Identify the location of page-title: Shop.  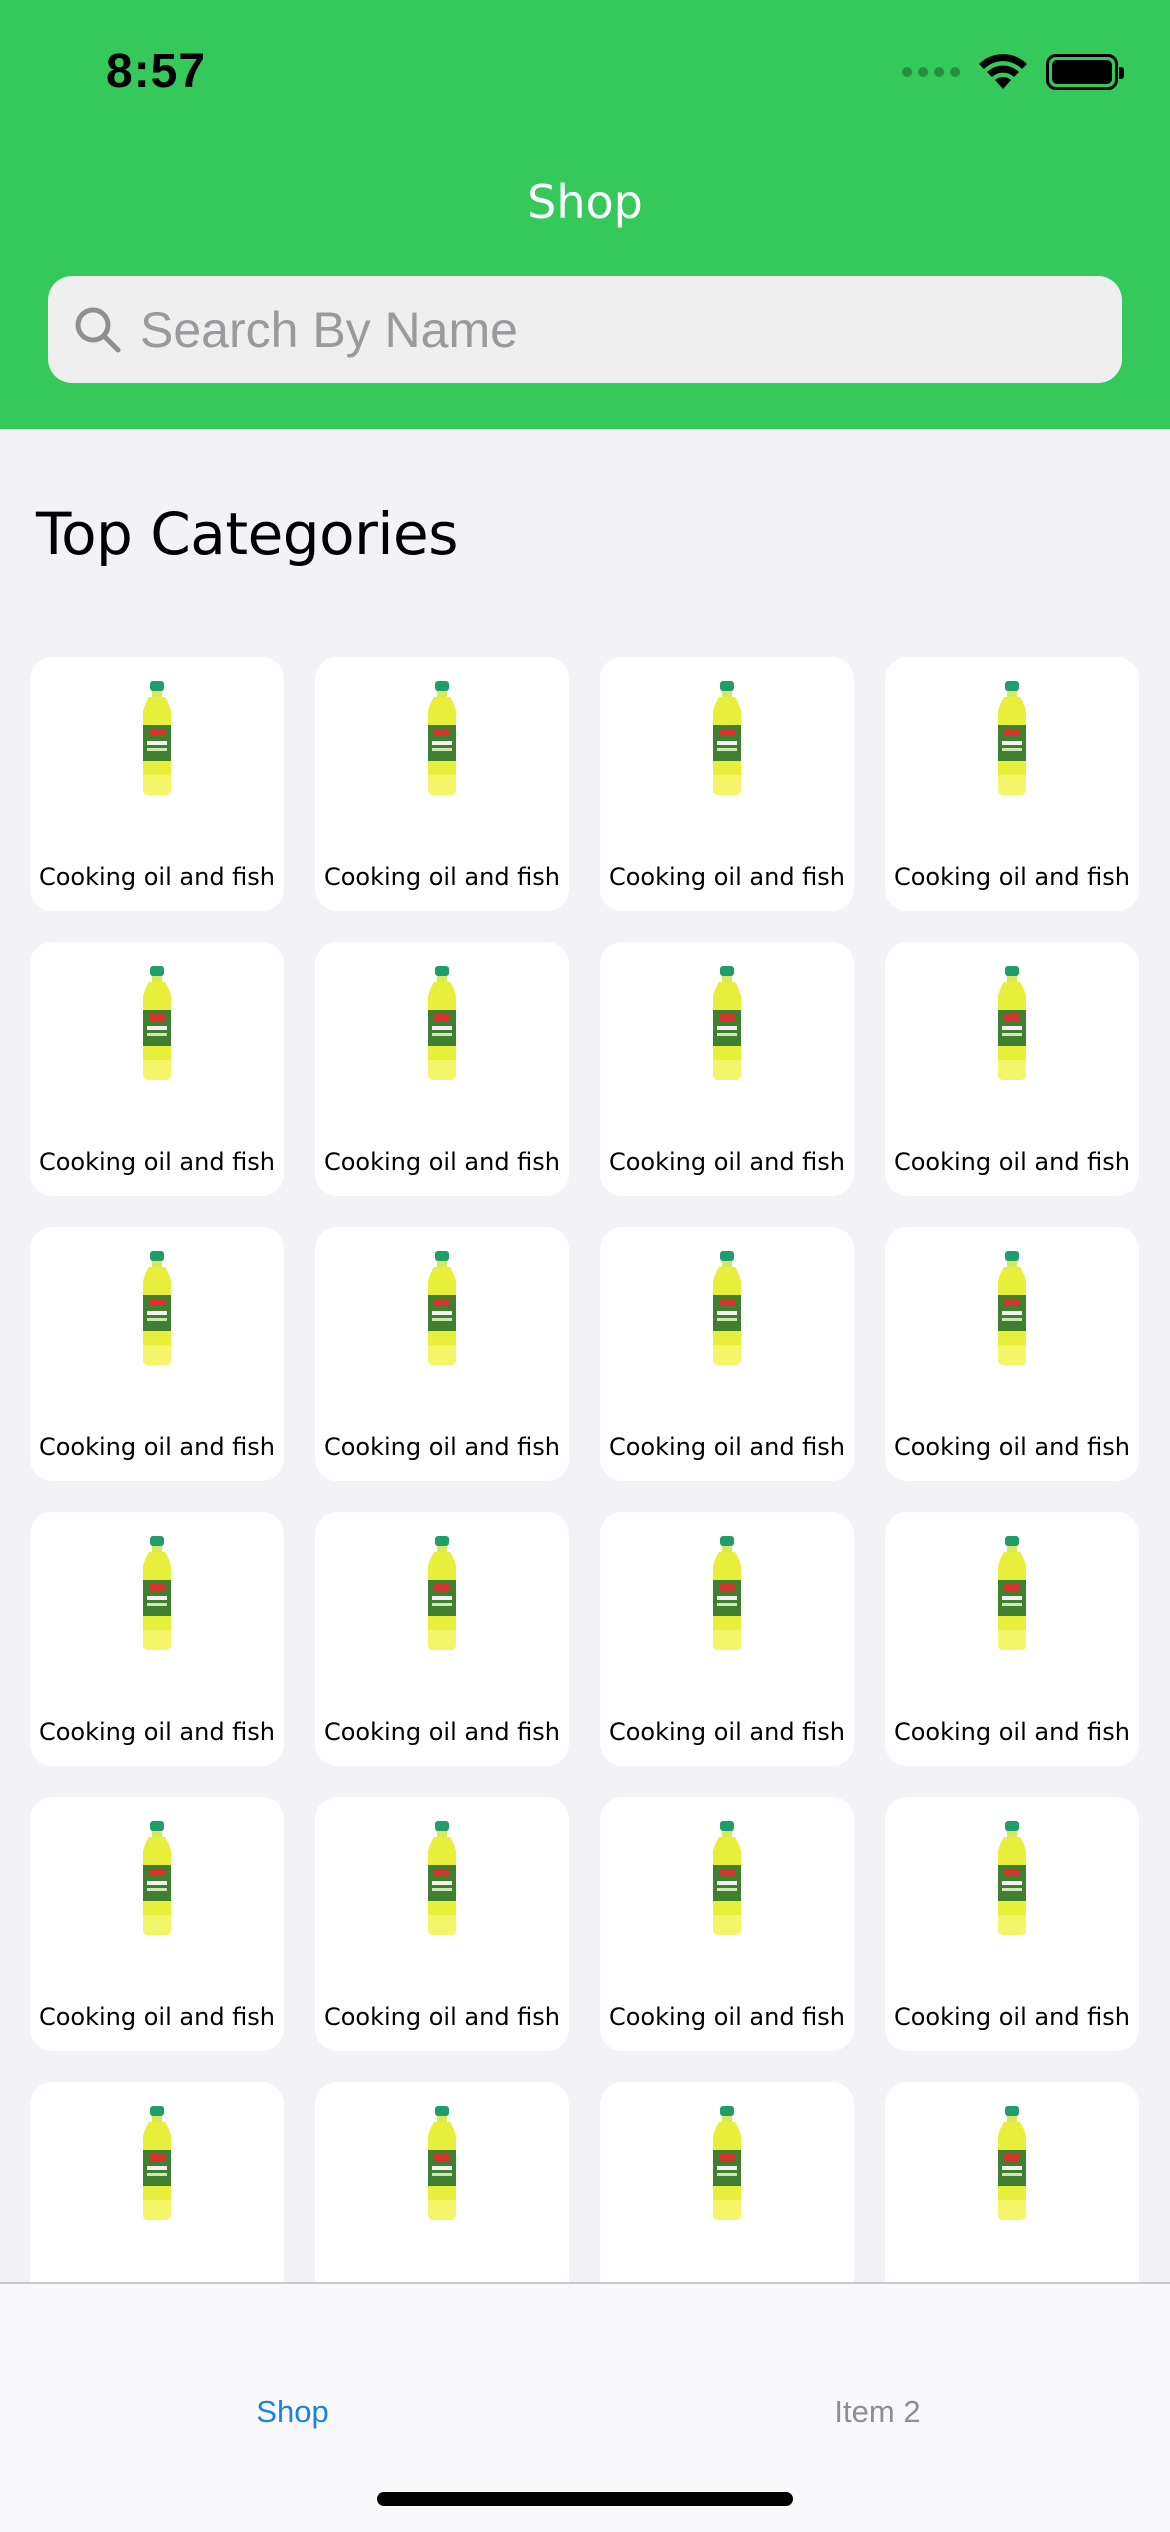
(585, 202).